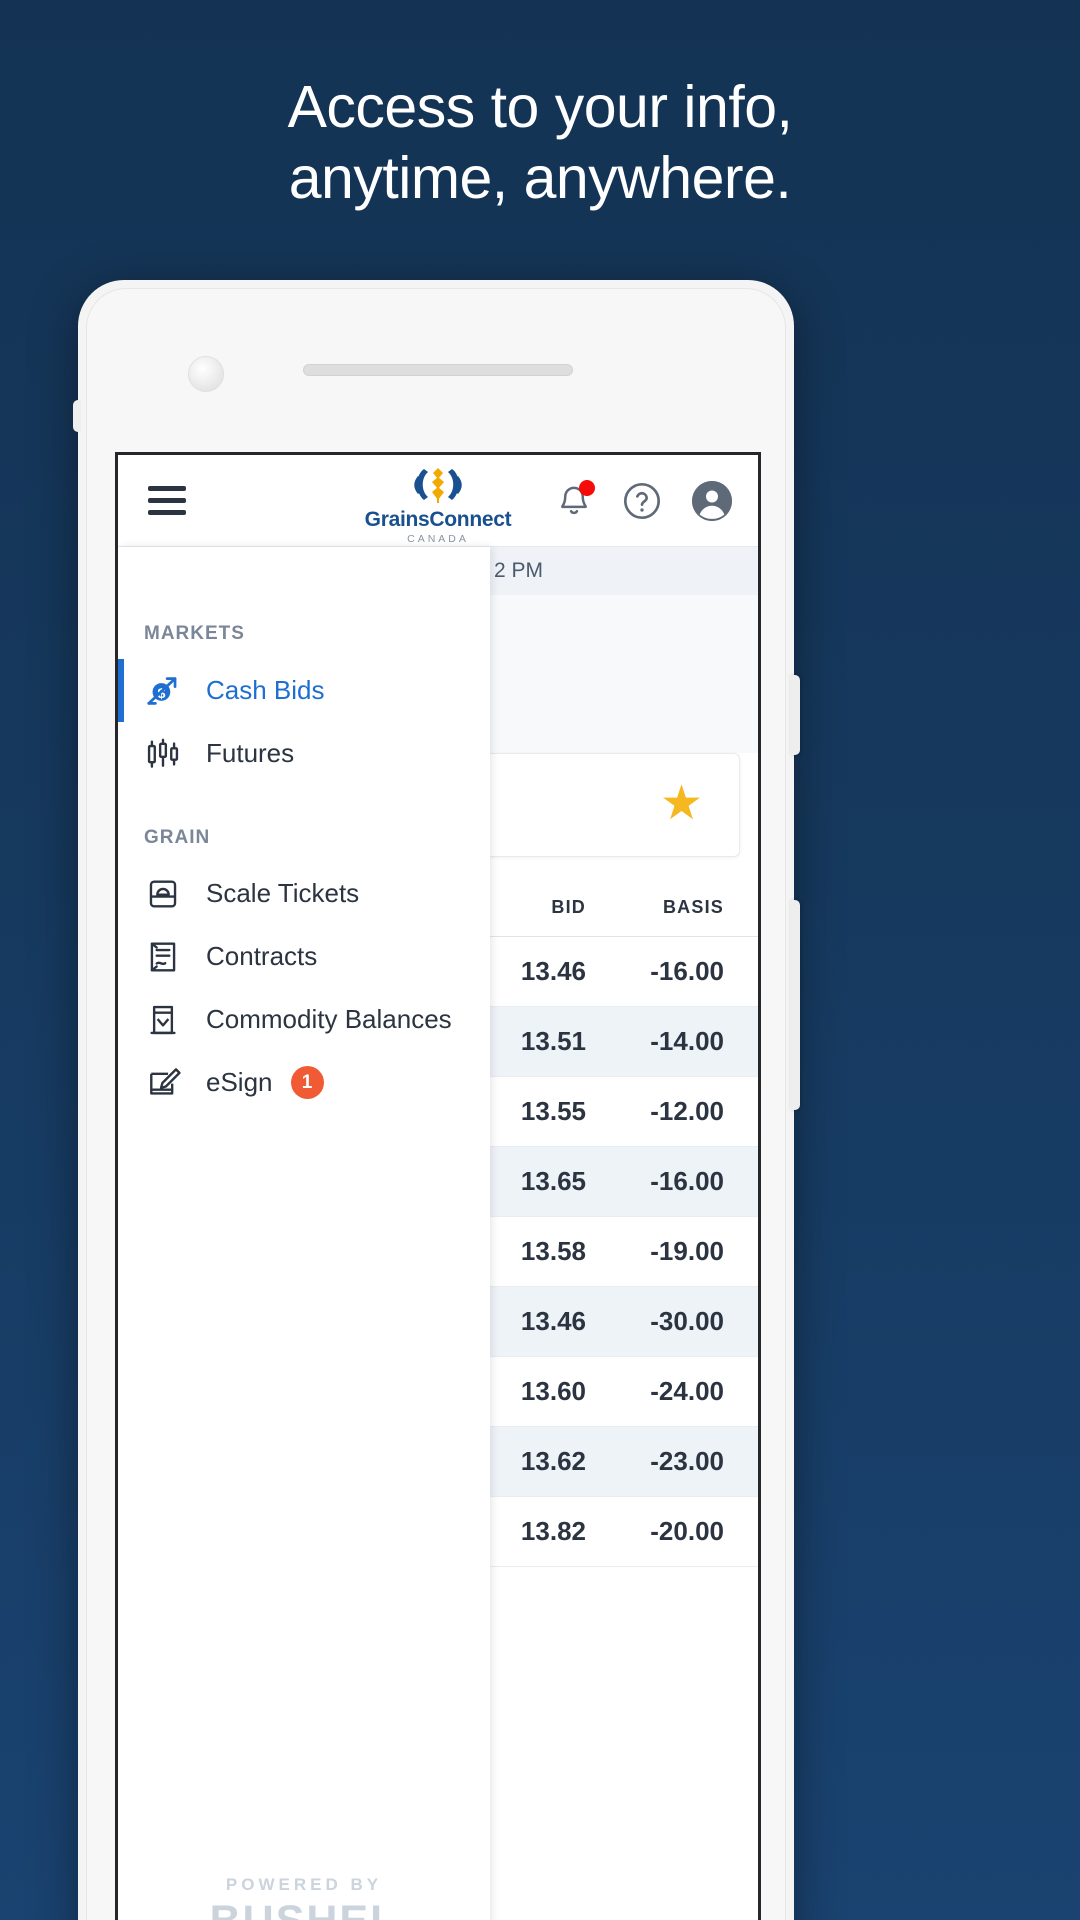 The height and width of the screenshot is (1920, 1080). What do you see at coordinates (691, 1391) in the screenshot?
I see `cell-basis: -24.00` at bounding box center [691, 1391].